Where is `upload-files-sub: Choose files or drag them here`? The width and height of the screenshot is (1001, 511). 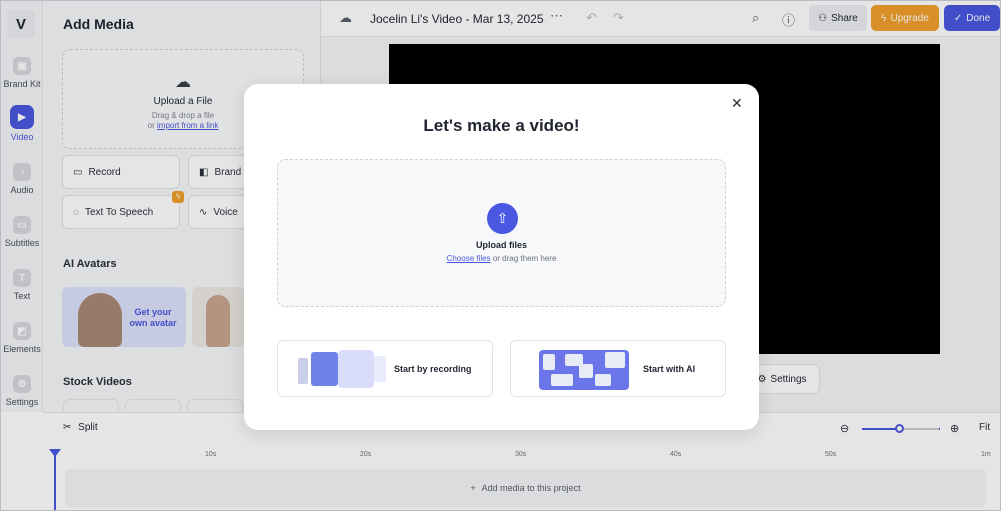
upload-files-sub: Choose files or drag them here is located at coordinates (501, 258).